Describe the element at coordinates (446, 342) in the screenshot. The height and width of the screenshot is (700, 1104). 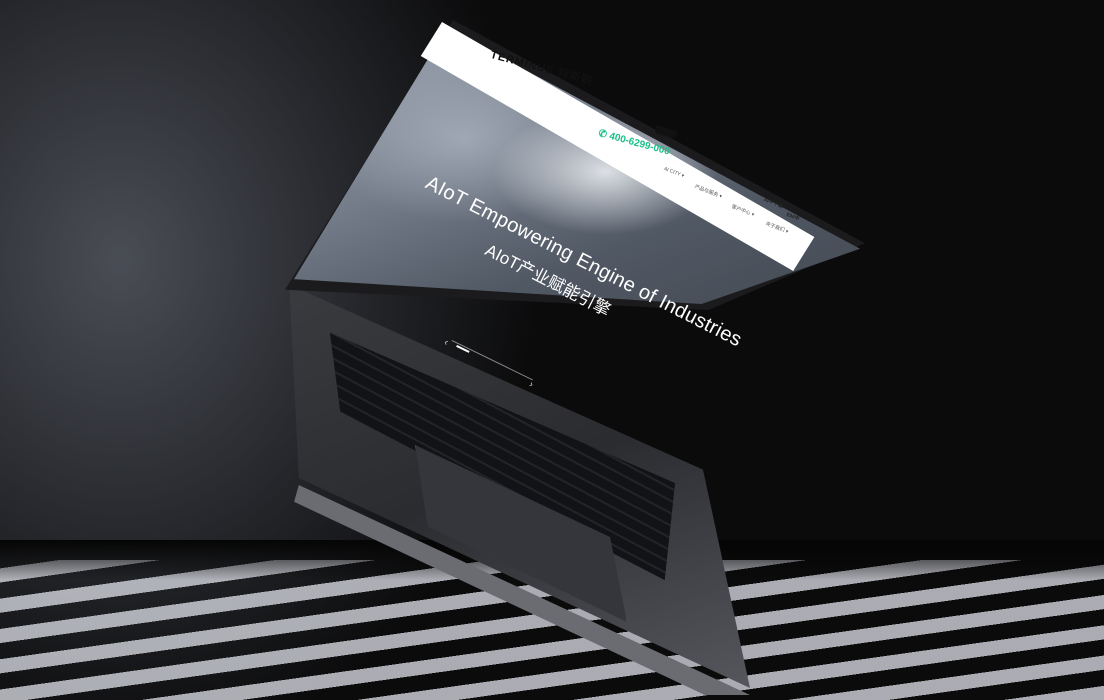
I see `slider-prev-arrow-icon: ‹` at that location.